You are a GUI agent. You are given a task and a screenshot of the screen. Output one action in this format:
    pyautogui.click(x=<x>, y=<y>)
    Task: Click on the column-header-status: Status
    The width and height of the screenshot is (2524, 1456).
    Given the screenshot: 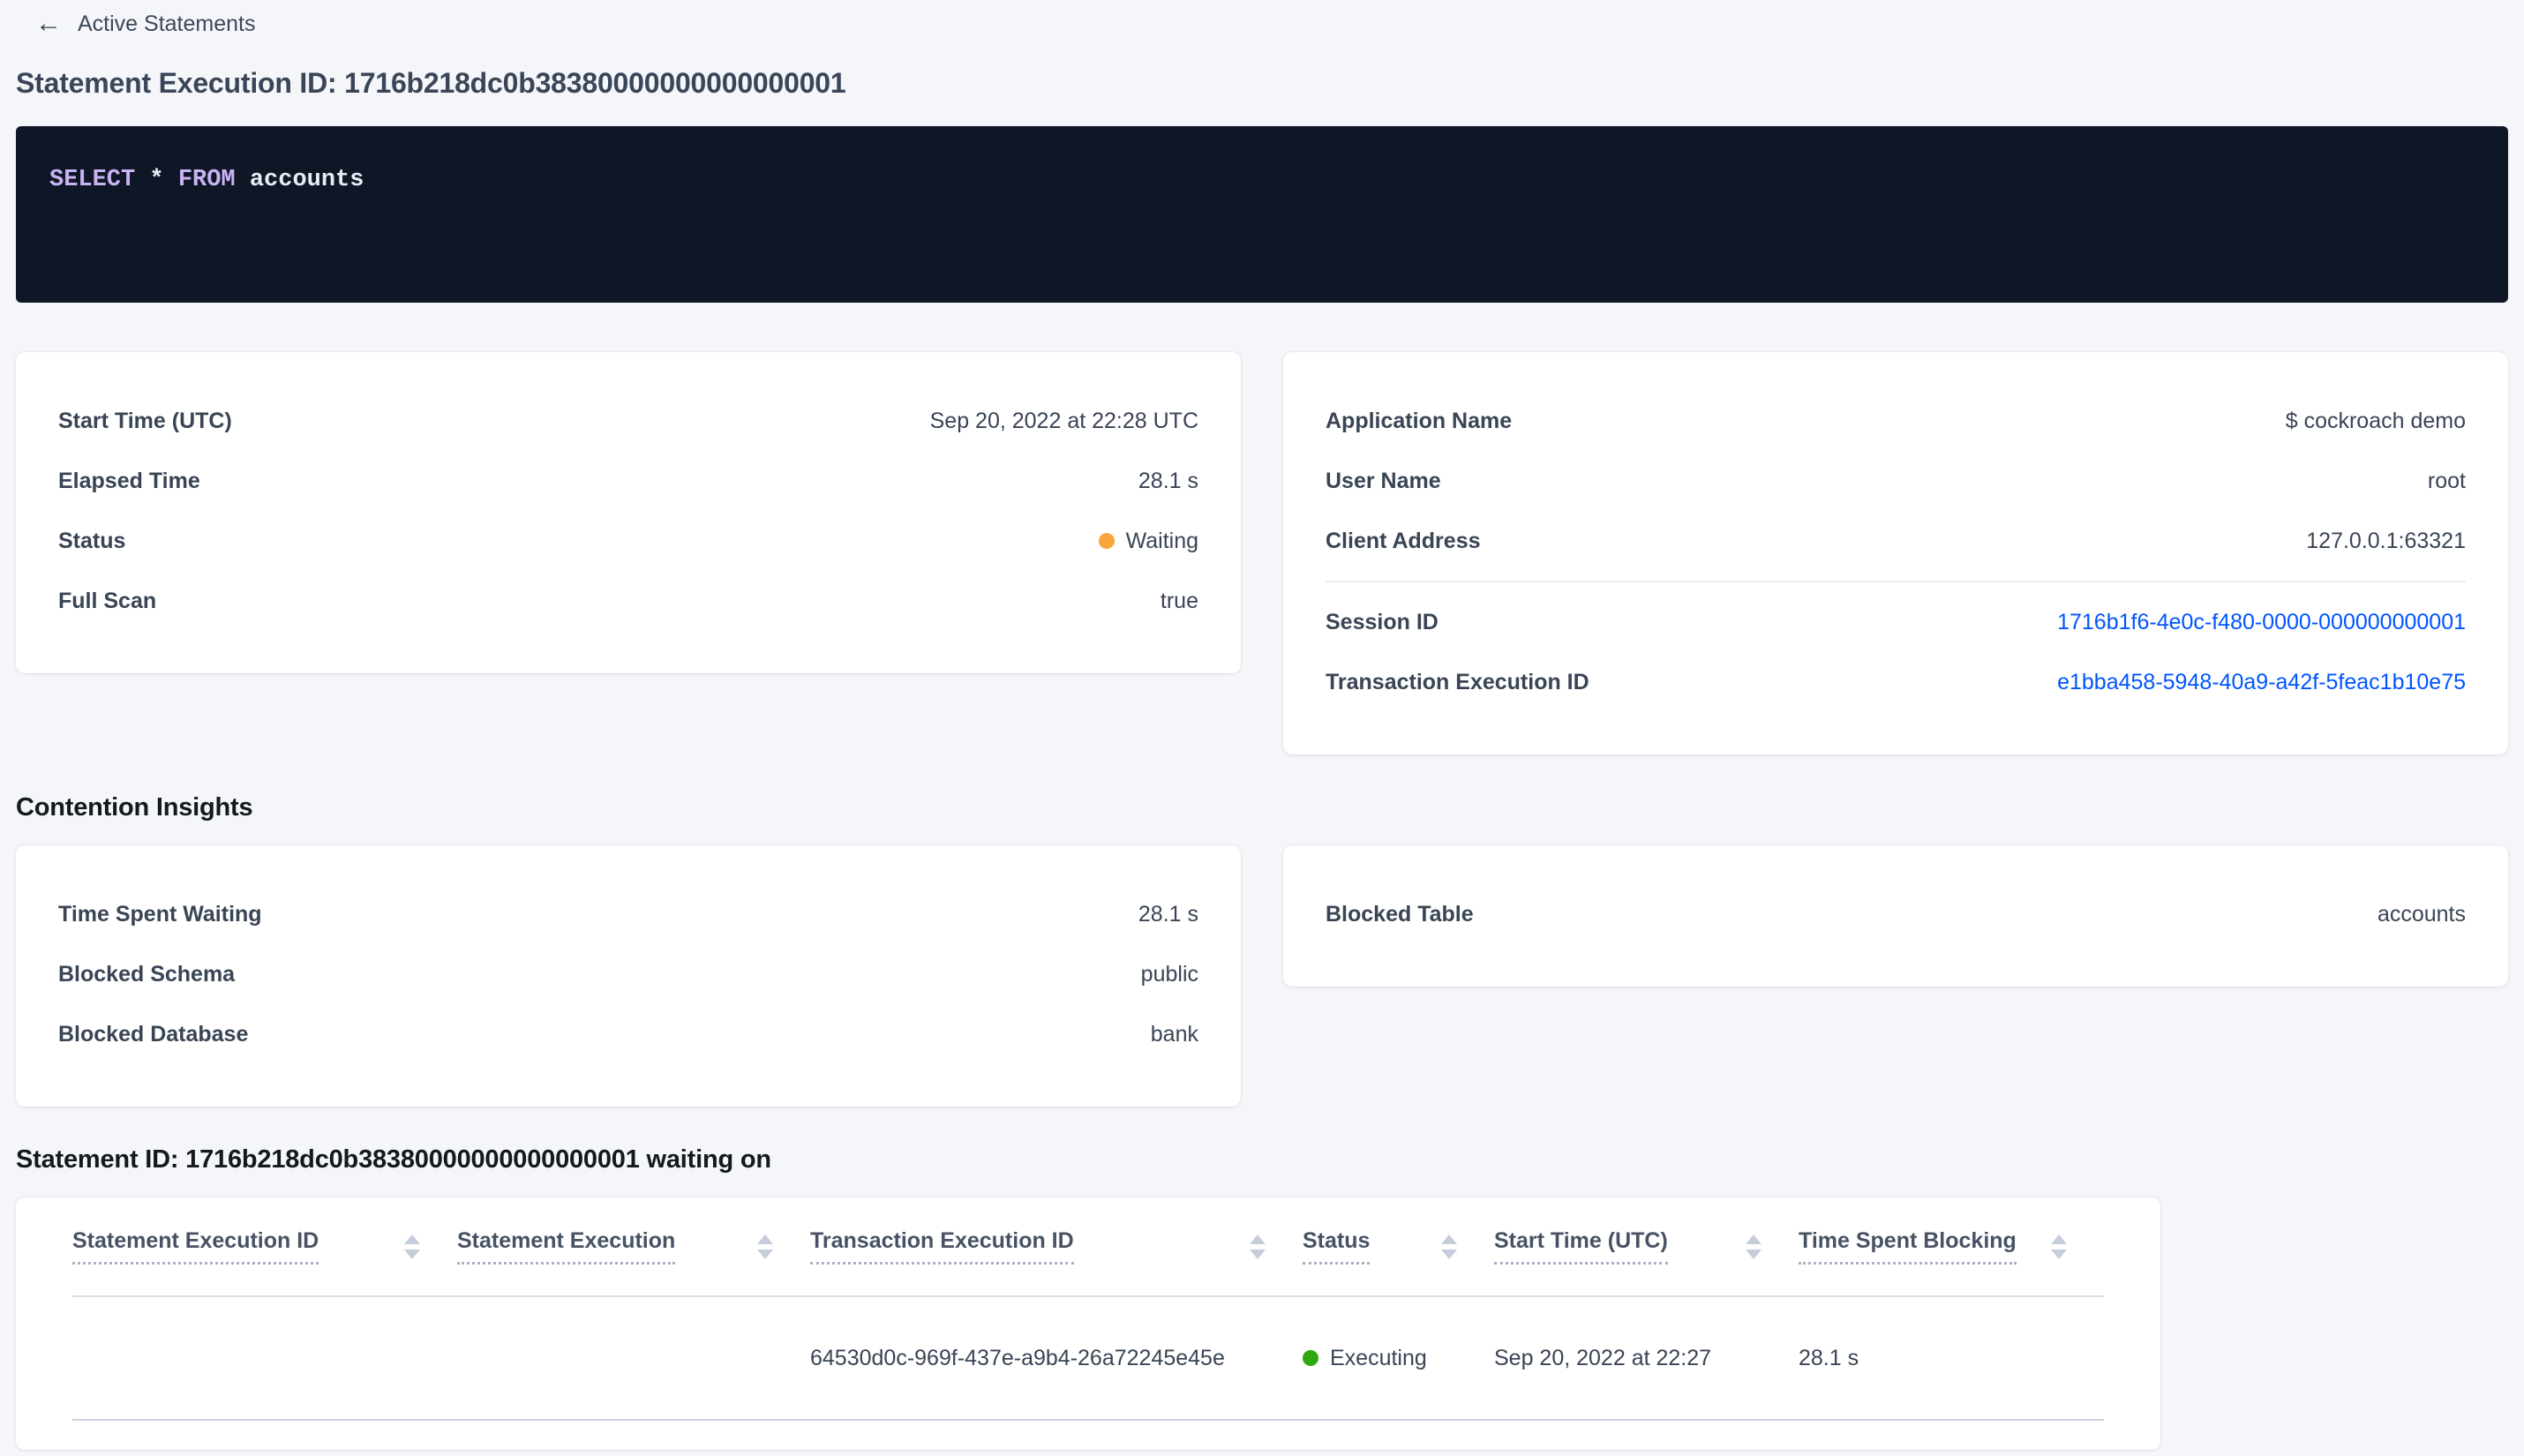 What is the action you would take?
    pyautogui.click(x=1398, y=1246)
    